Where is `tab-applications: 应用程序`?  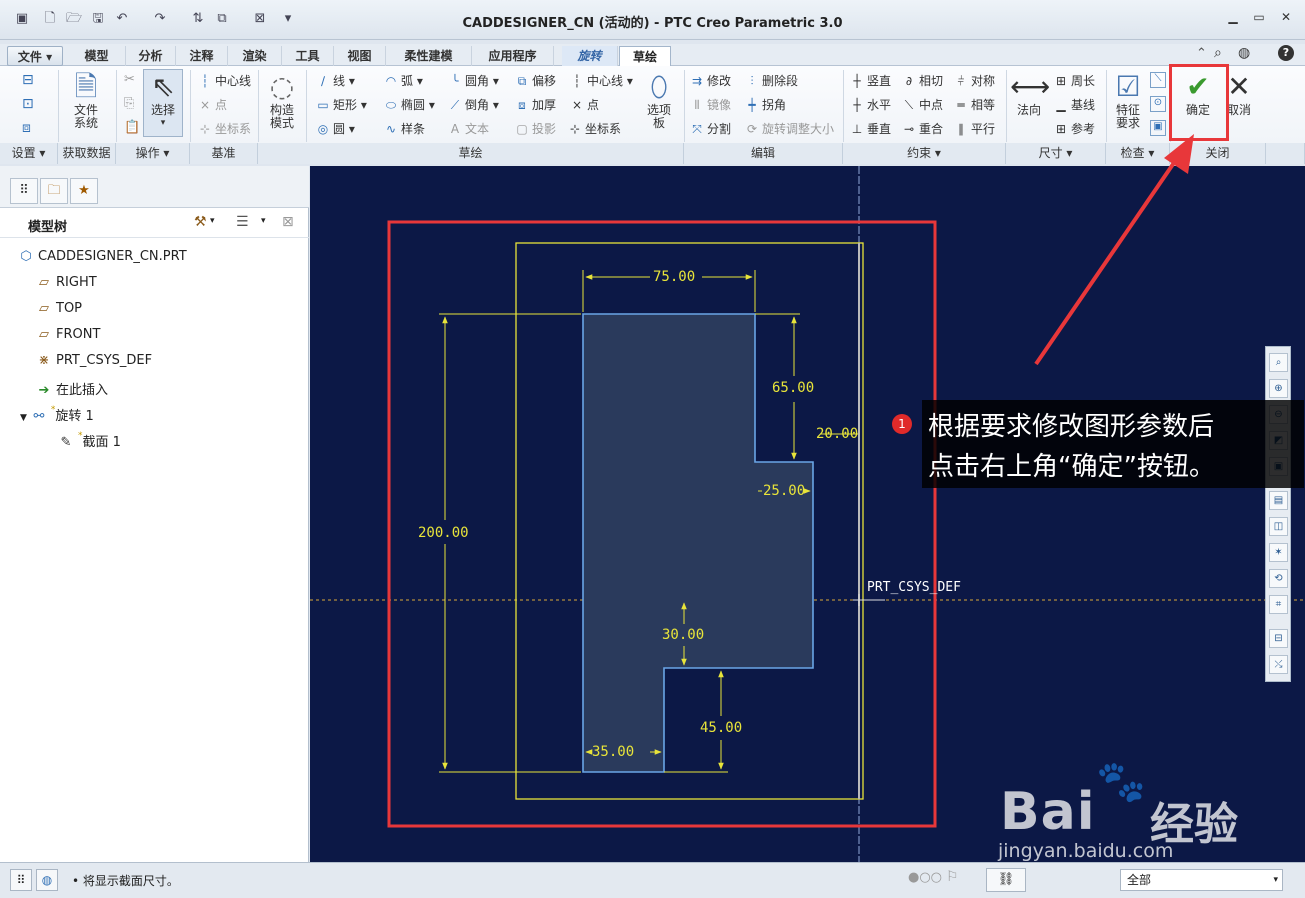 tab-applications: 应用程序 is located at coordinates (513, 56).